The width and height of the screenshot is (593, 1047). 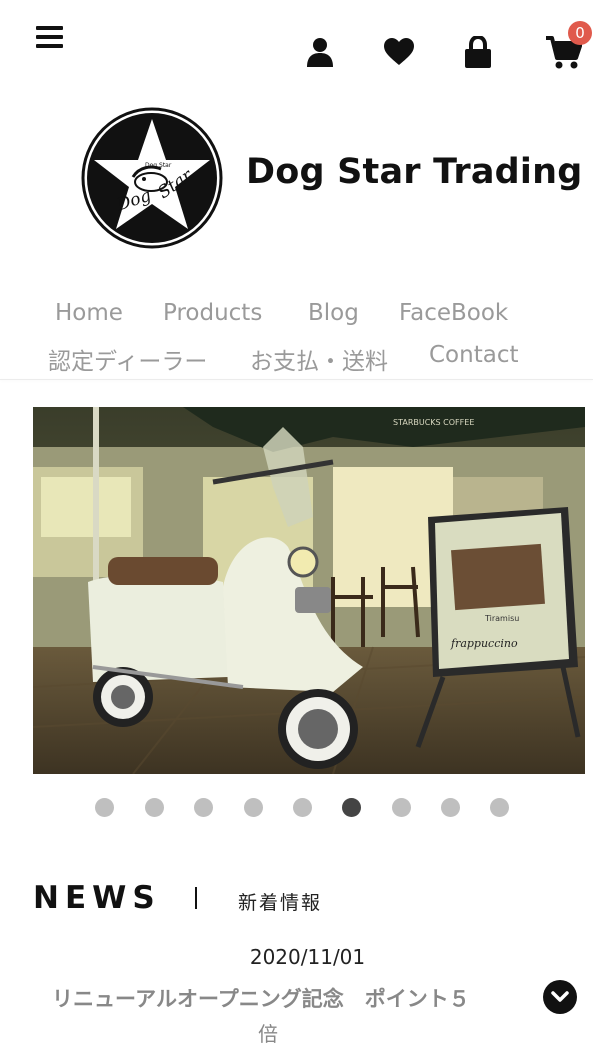 What do you see at coordinates (97, 898) in the screenshot?
I see `news-heading: NEWS` at bounding box center [97, 898].